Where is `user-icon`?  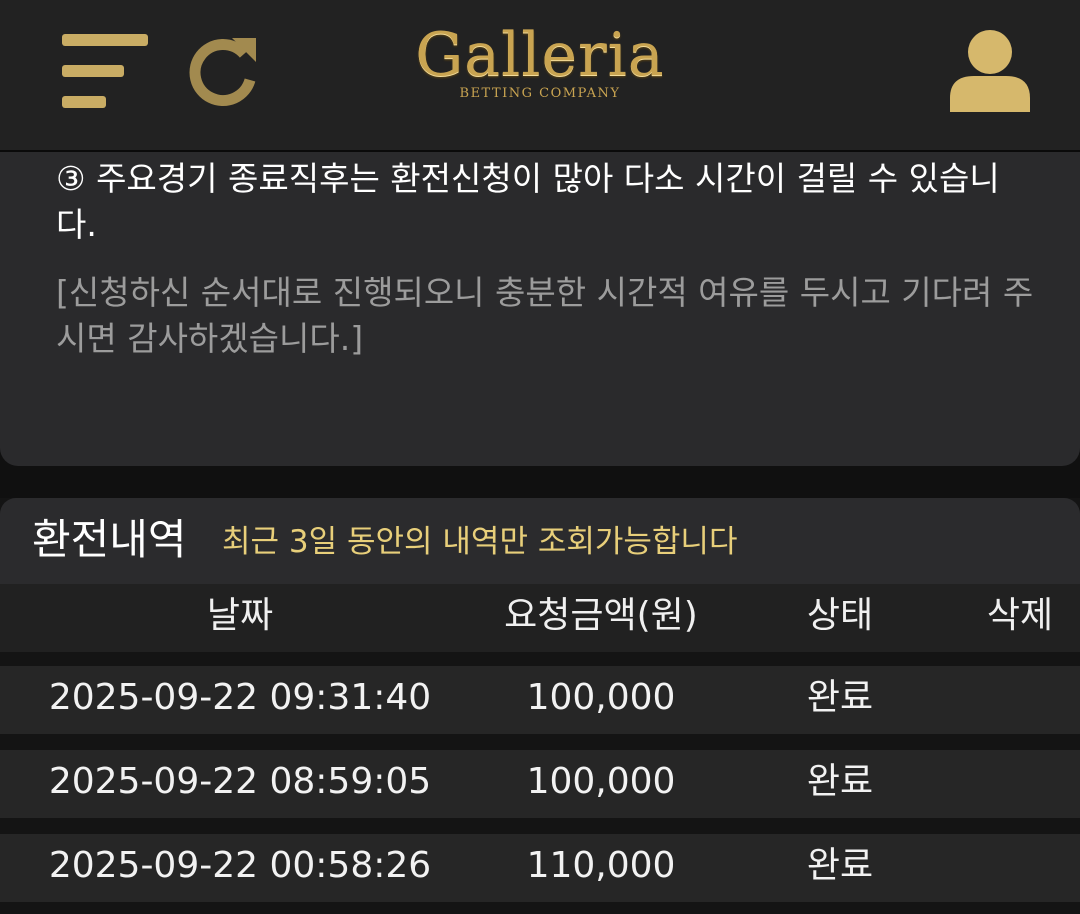 user-icon is located at coordinates (990, 71).